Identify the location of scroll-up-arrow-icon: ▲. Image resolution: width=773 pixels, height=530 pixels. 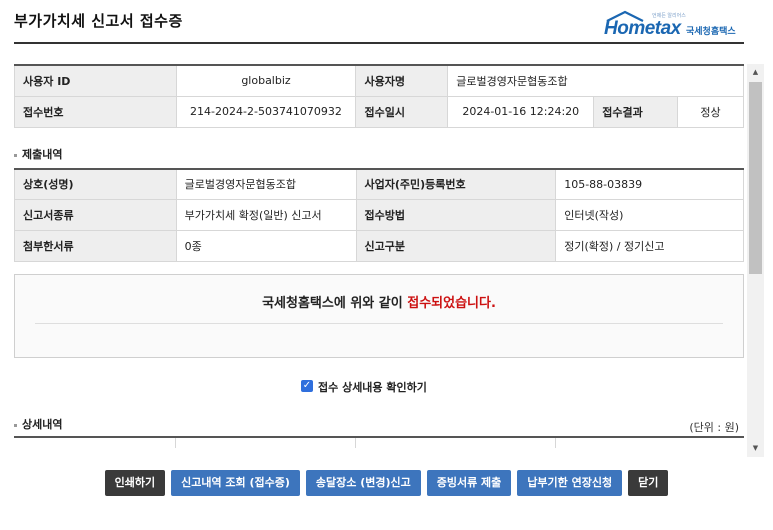
(755, 72).